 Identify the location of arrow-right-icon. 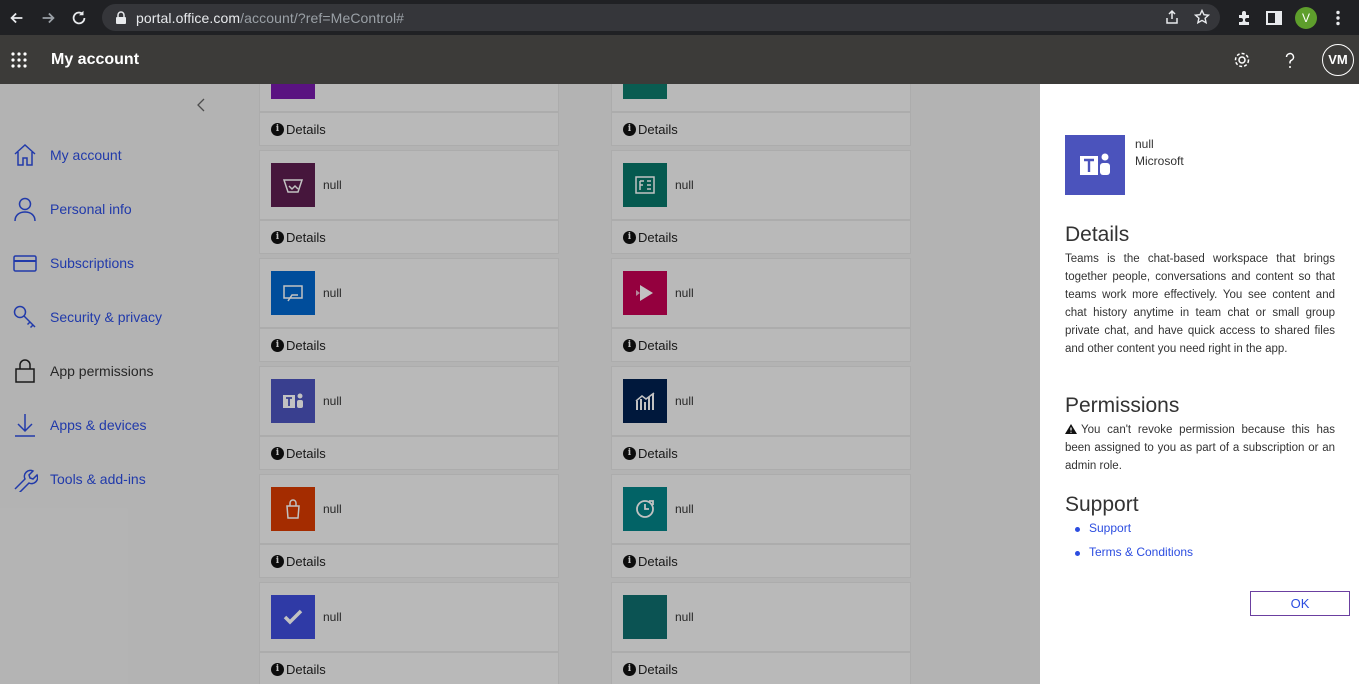
(48, 17).